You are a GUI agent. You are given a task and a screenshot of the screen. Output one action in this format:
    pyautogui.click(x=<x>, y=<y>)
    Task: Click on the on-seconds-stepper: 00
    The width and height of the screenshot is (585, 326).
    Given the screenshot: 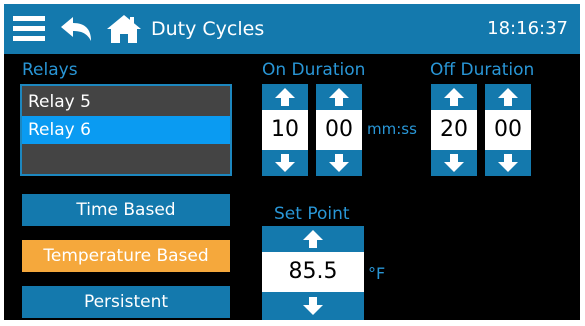 What is the action you would take?
    pyautogui.click(x=339, y=130)
    